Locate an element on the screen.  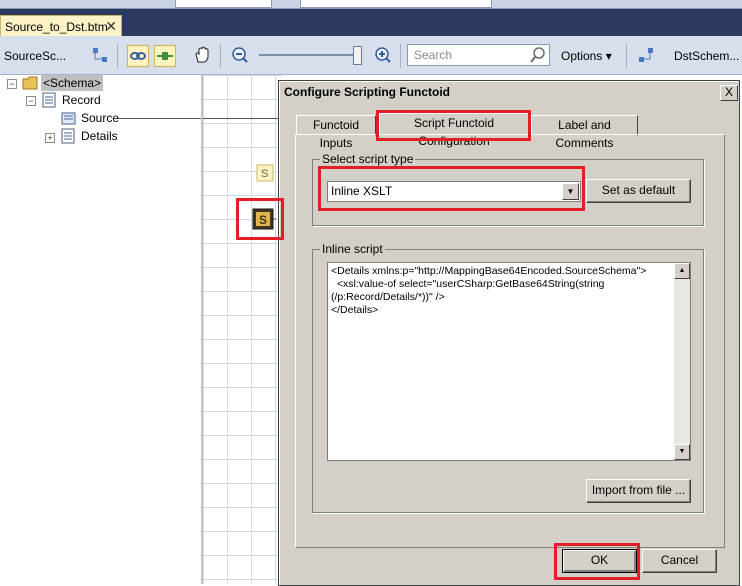
close-icon: X is located at coordinates (729, 93).